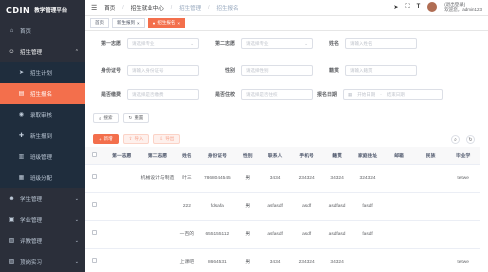  Describe the element at coordinates (282, 260) in the screenshot. I see `table-row: 上课吧 8664531 男 3434 234324 34324 tetwe` at that location.